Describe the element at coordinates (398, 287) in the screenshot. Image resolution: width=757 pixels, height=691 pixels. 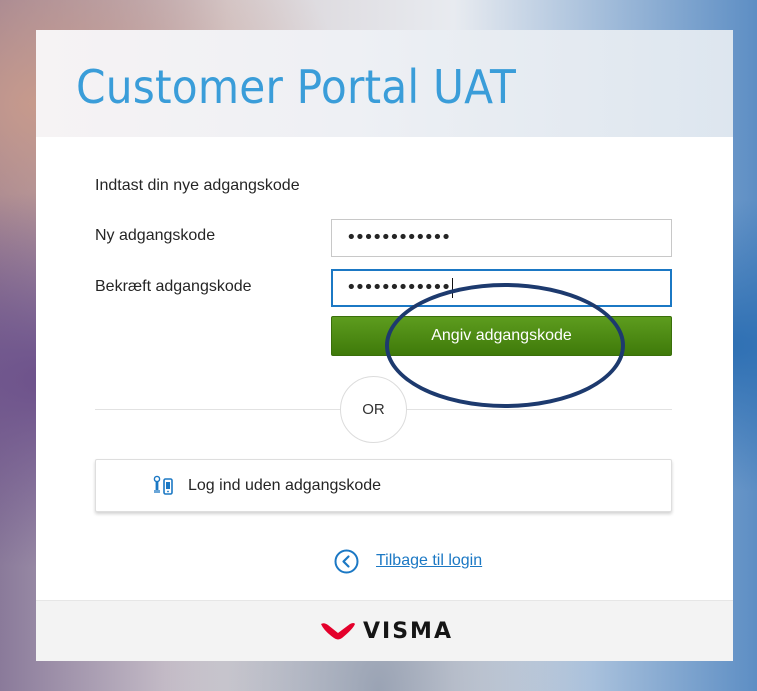
I see `confirm-password-value: ••••••••••••` at that location.